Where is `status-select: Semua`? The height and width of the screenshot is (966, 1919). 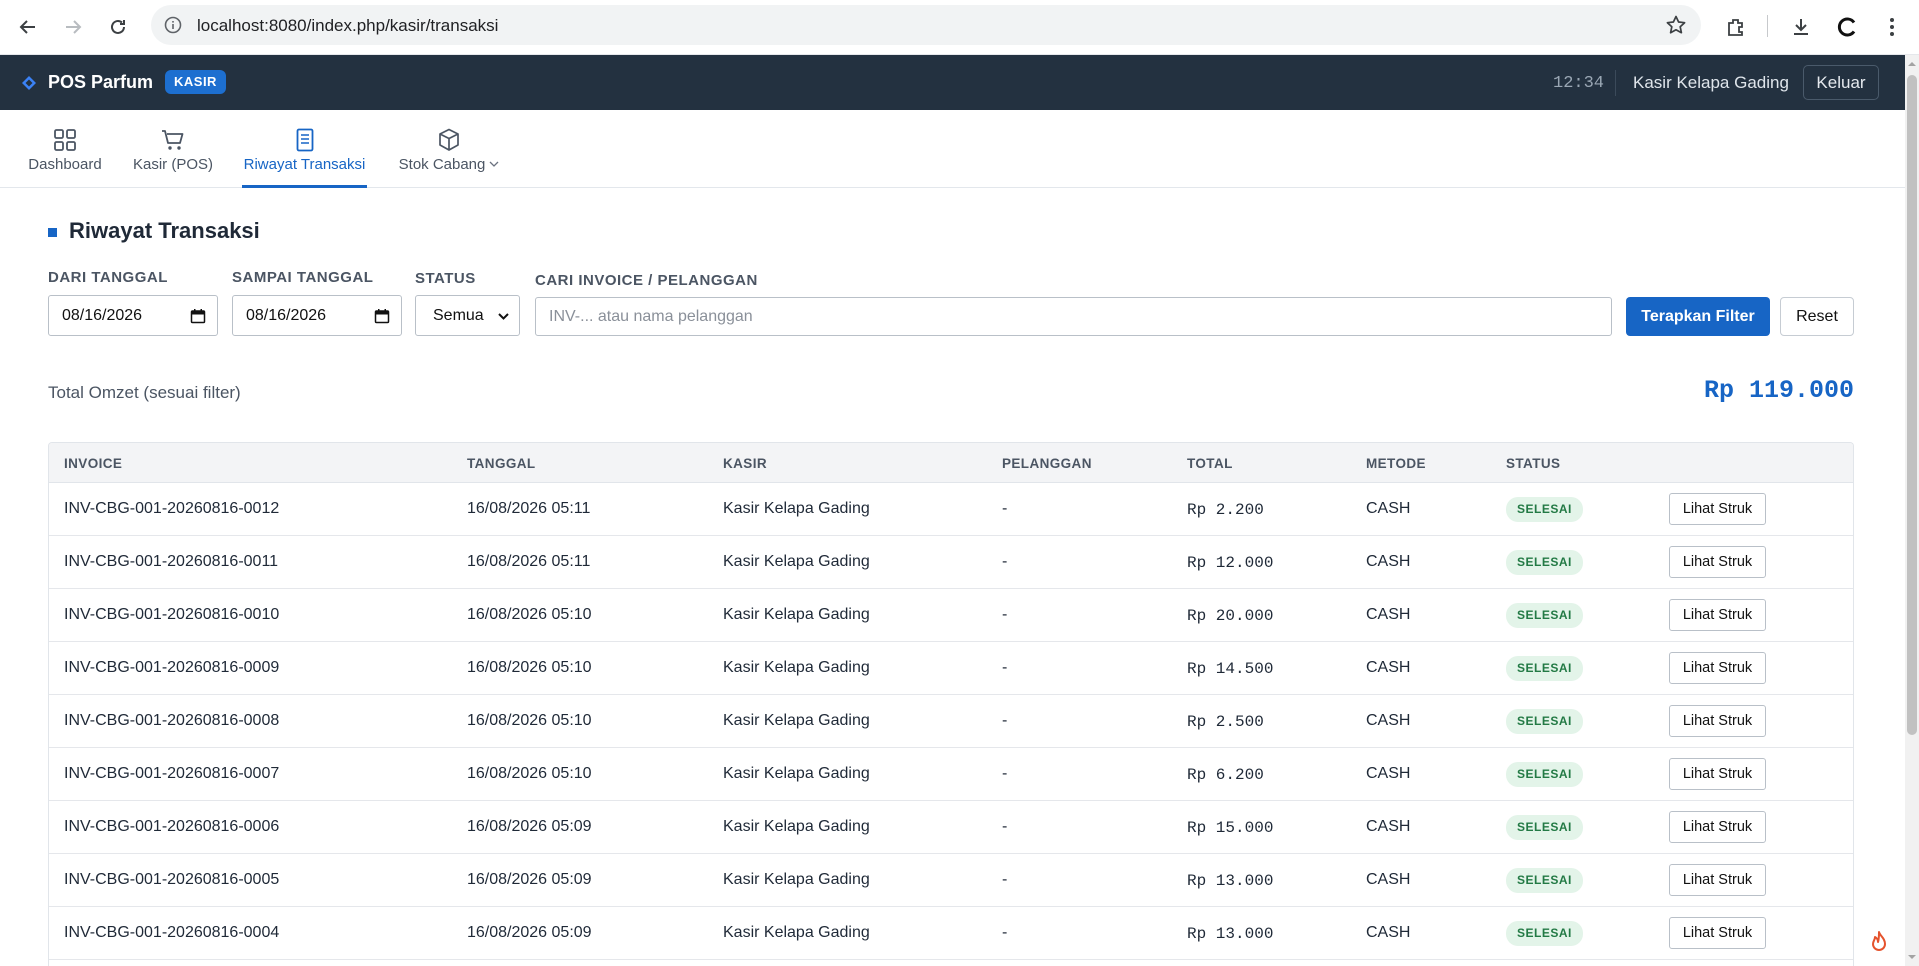 status-select: Semua is located at coordinates (467, 315).